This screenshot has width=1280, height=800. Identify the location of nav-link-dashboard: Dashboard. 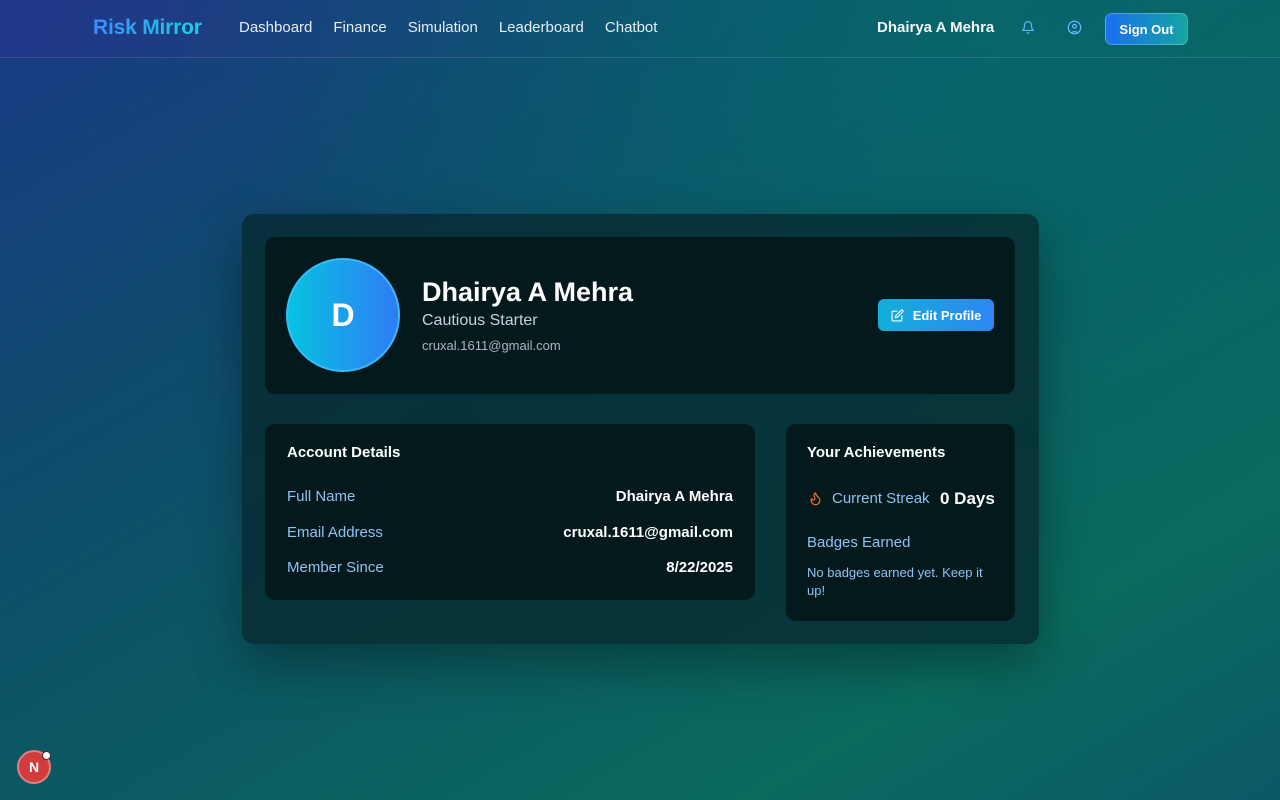
(275, 27).